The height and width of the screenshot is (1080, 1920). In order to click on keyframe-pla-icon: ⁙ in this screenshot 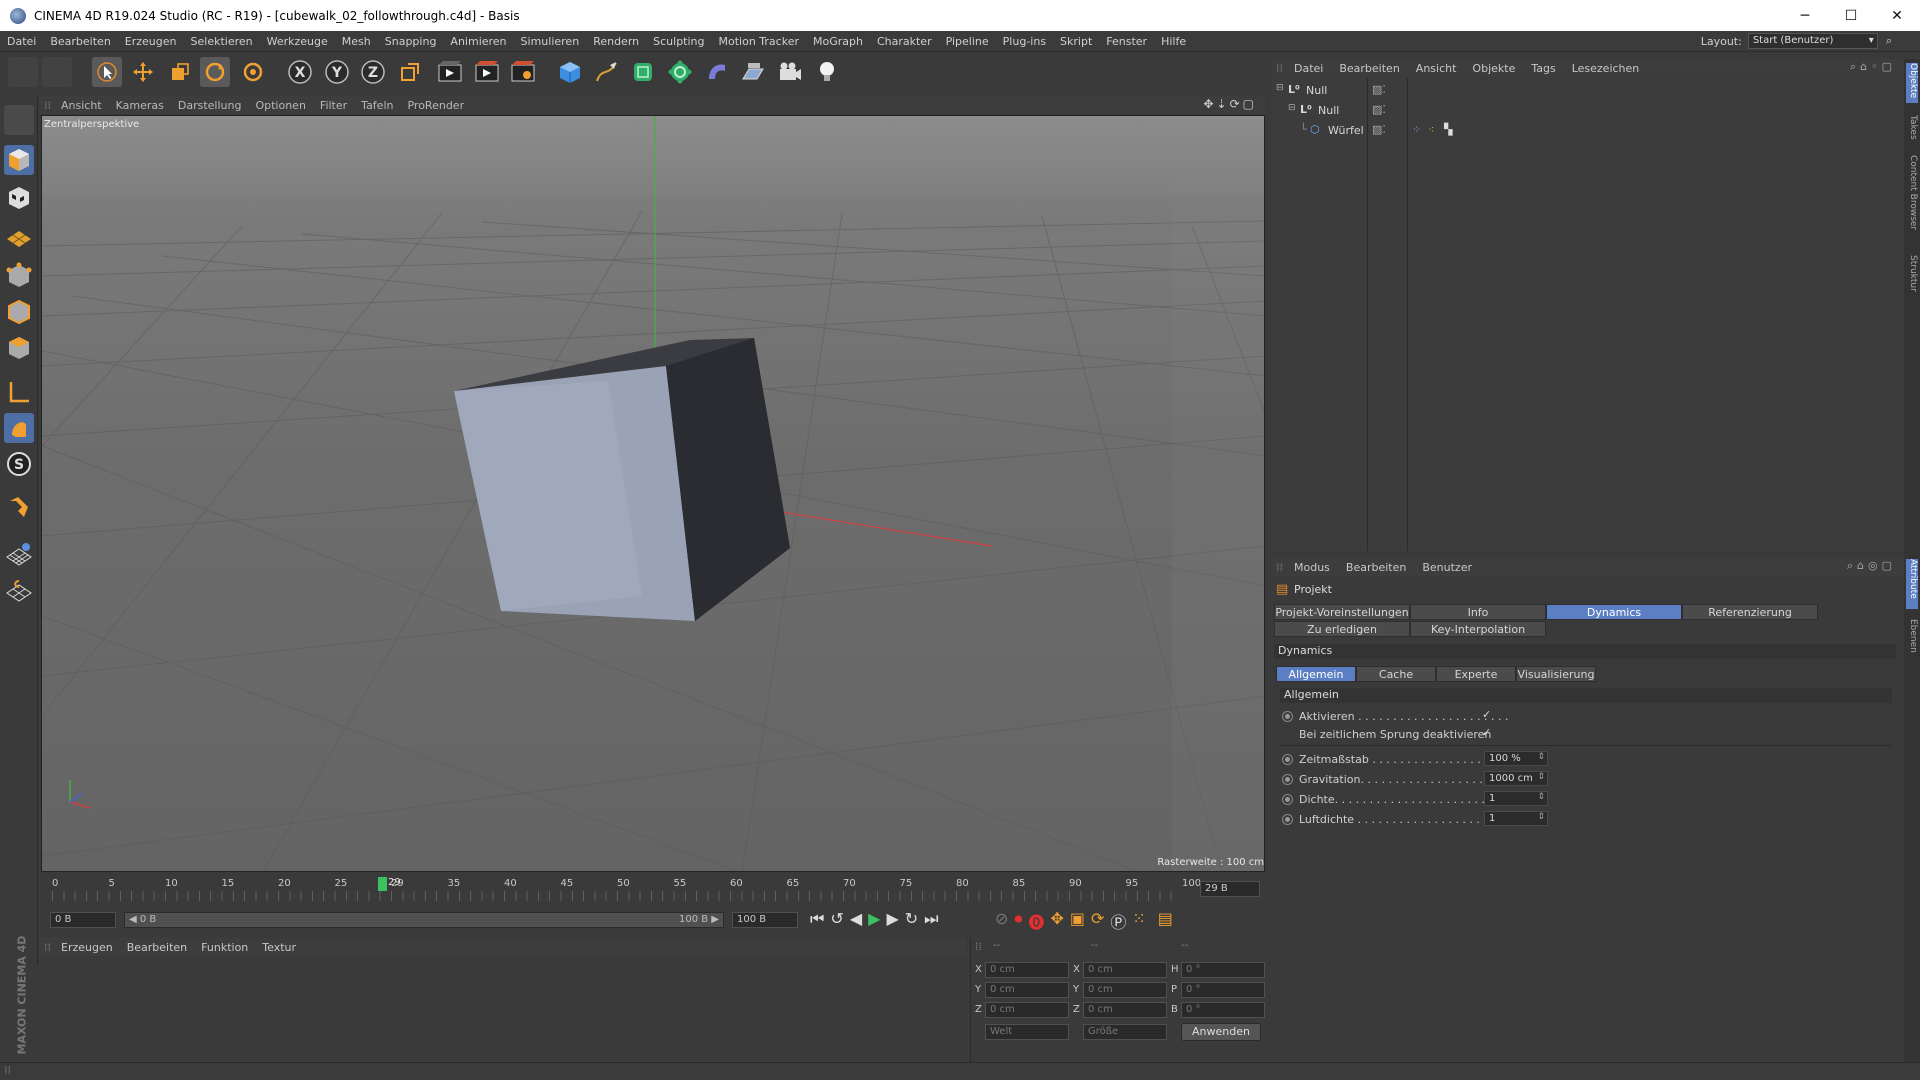, I will do `click(1138, 921)`.